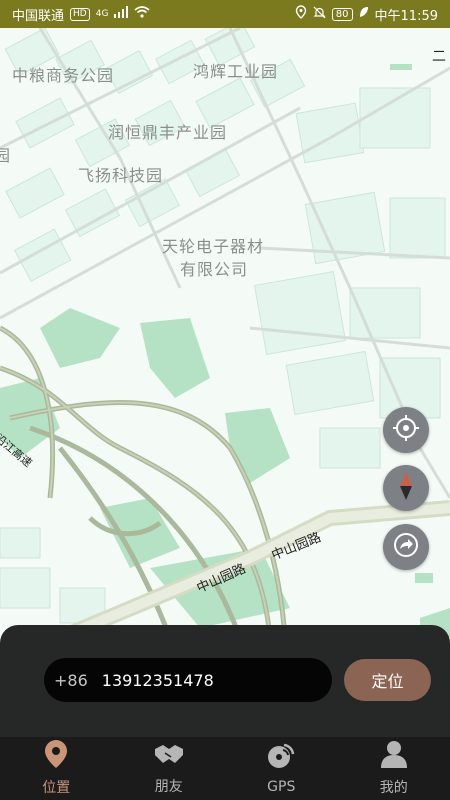 This screenshot has width=450, height=800. What do you see at coordinates (406, 16) in the screenshot?
I see `clock: 中午11:59` at bounding box center [406, 16].